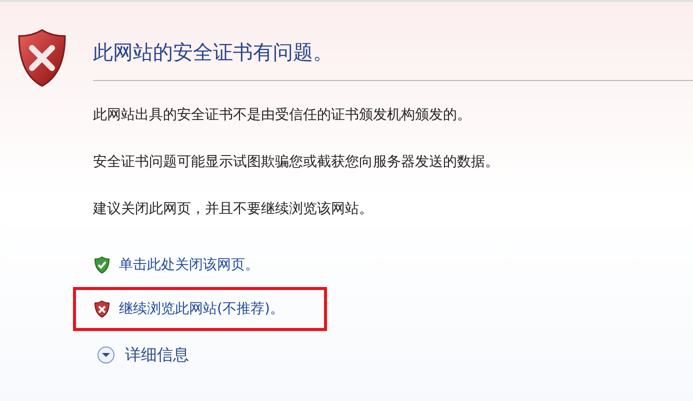 This screenshot has width=693, height=401. I want to click on message-text: 安全证书问题可能显示试图欺骗您或截获您向服务器发送的数据。, so click(296, 162).